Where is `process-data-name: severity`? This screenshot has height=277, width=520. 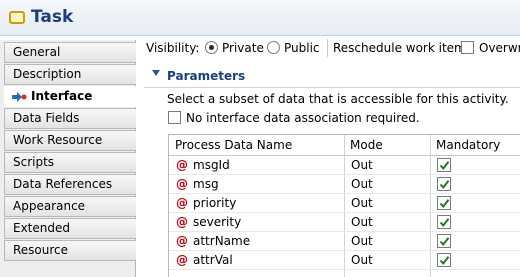
process-data-name: severity is located at coordinates (217, 222).